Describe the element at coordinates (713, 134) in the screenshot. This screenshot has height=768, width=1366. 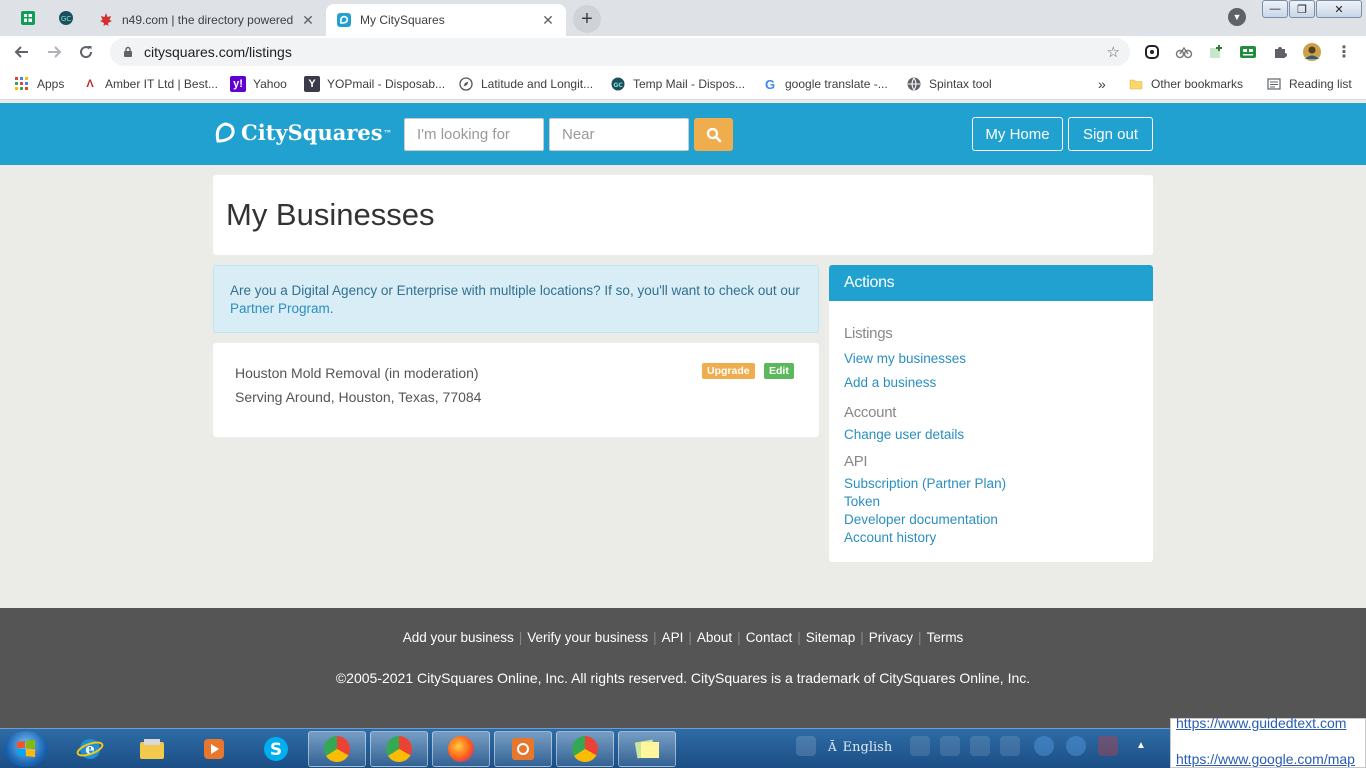
I see `search-button` at that location.